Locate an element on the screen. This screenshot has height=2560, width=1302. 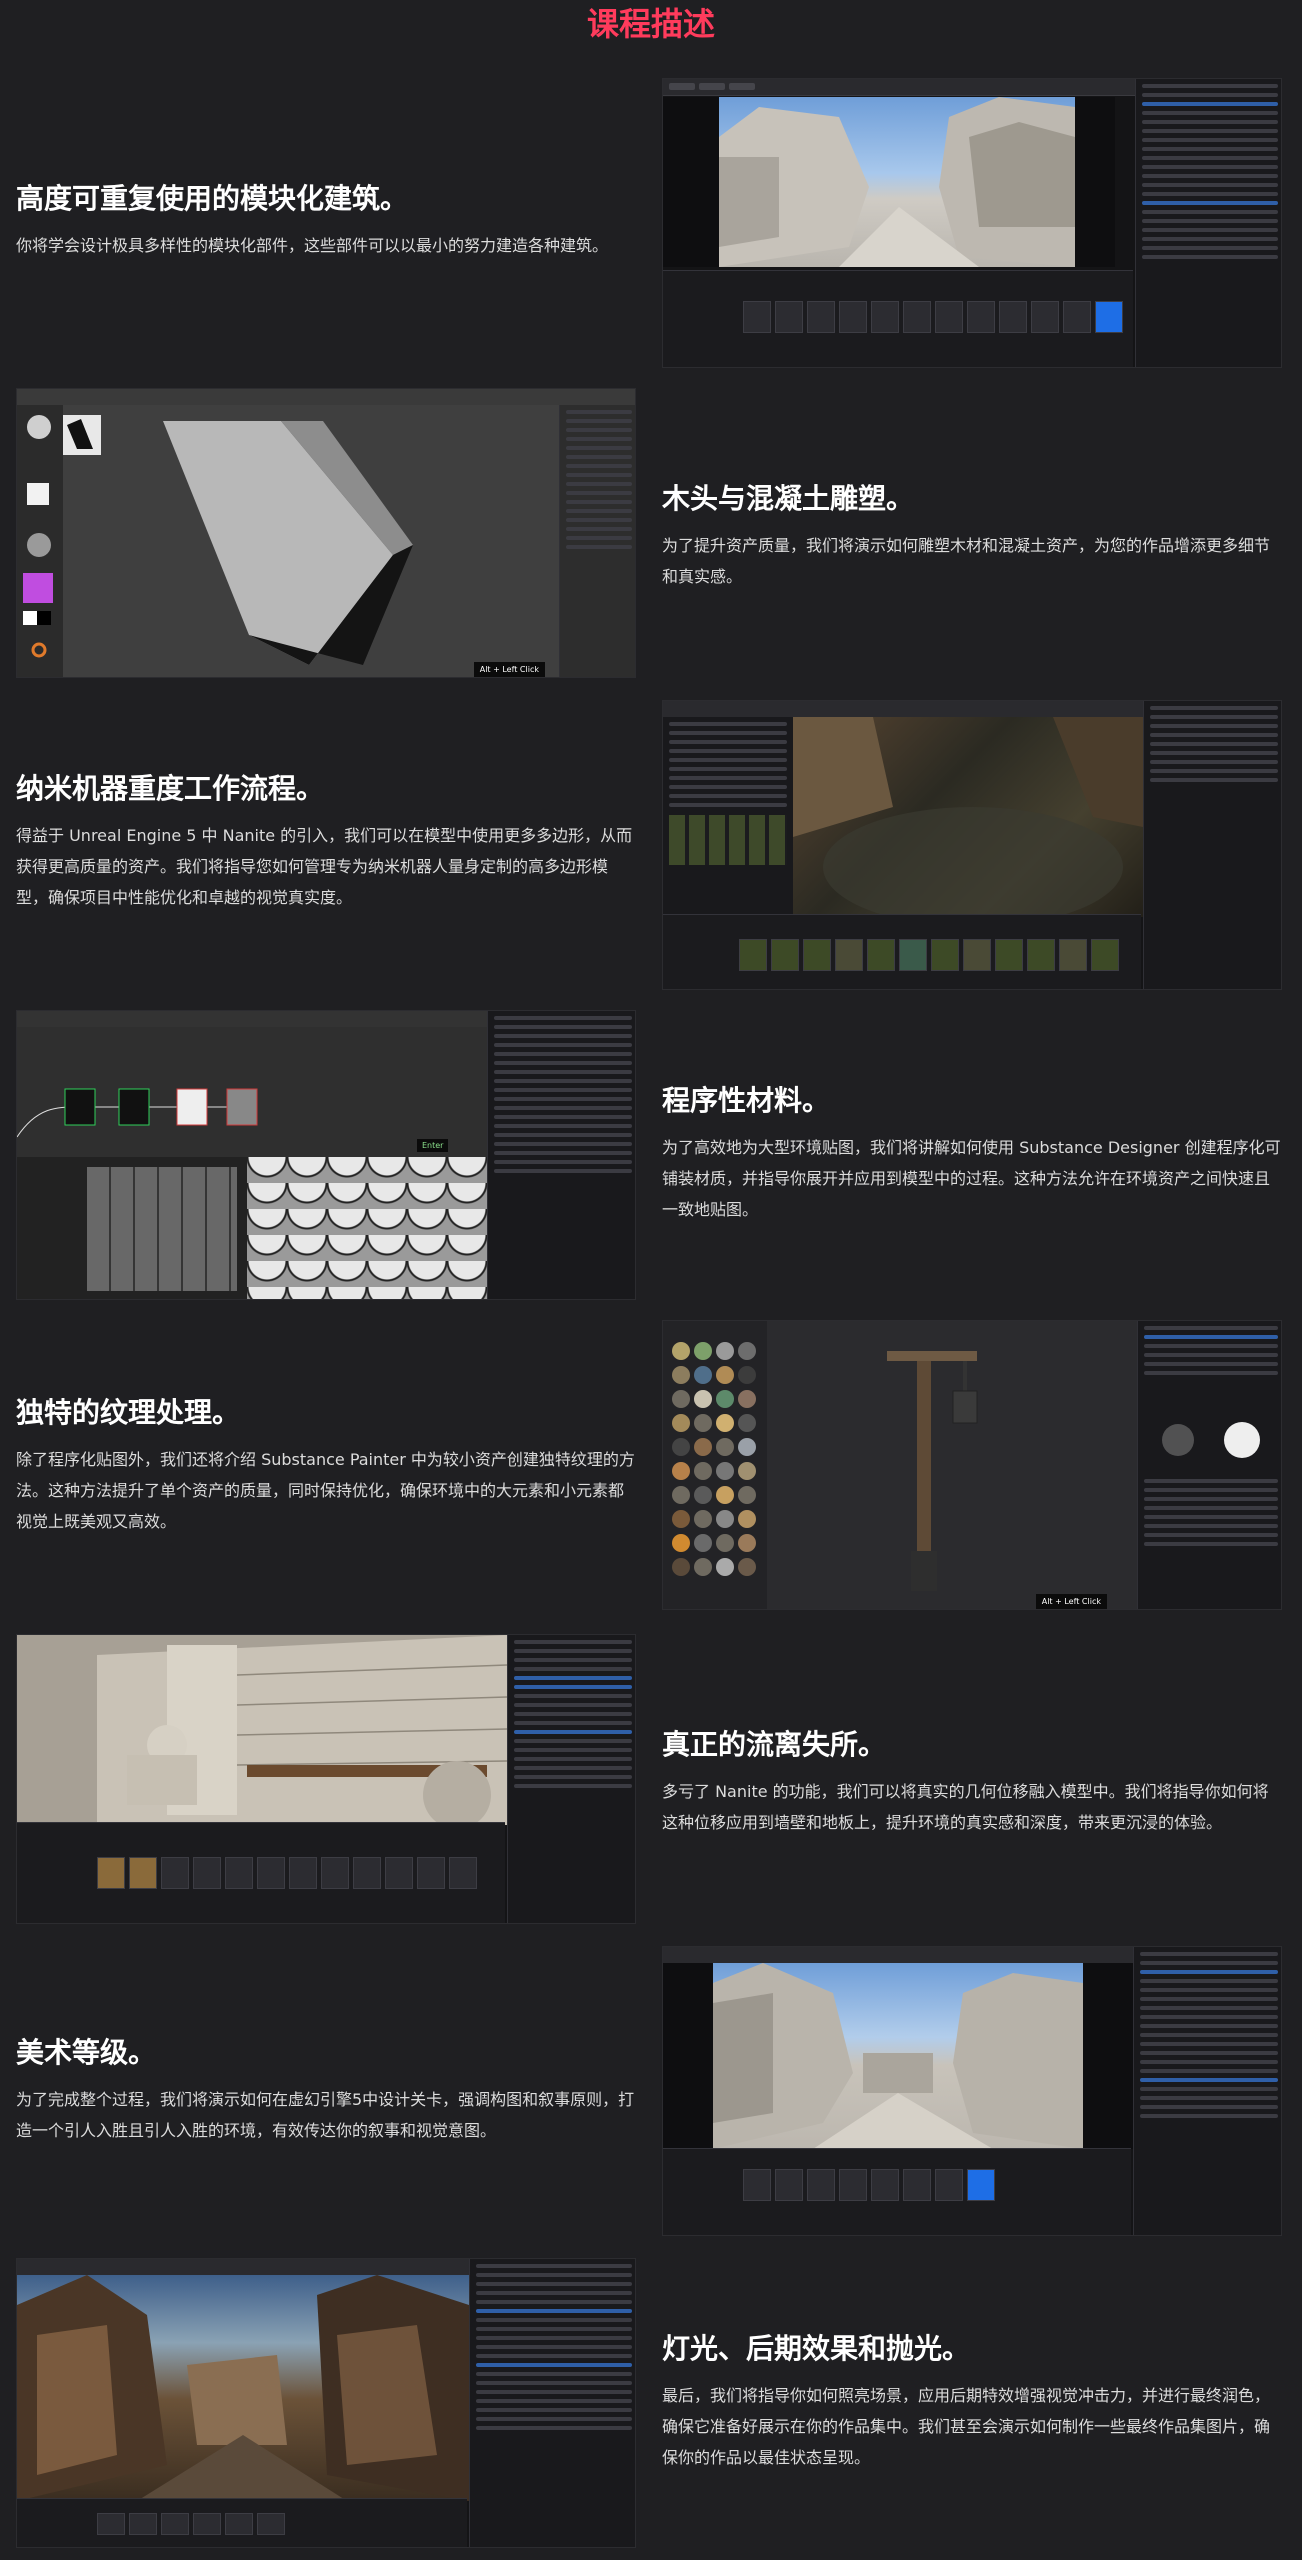
section-description: 你将学会设计极具多样性的模块化部件，这些部件可以以最小的努力建造各种建筑。 is located at coordinates (312, 245).